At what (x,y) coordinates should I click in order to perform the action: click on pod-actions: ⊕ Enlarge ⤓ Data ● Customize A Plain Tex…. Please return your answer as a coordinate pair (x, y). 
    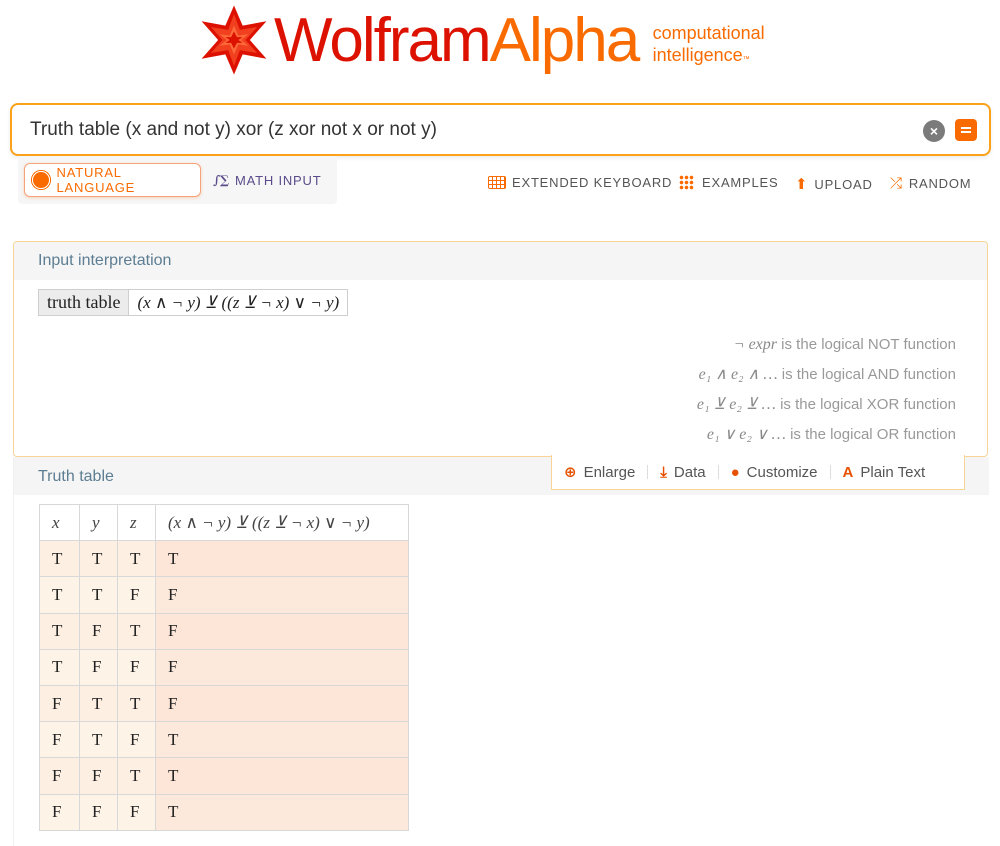
    Looking at the image, I should click on (758, 472).